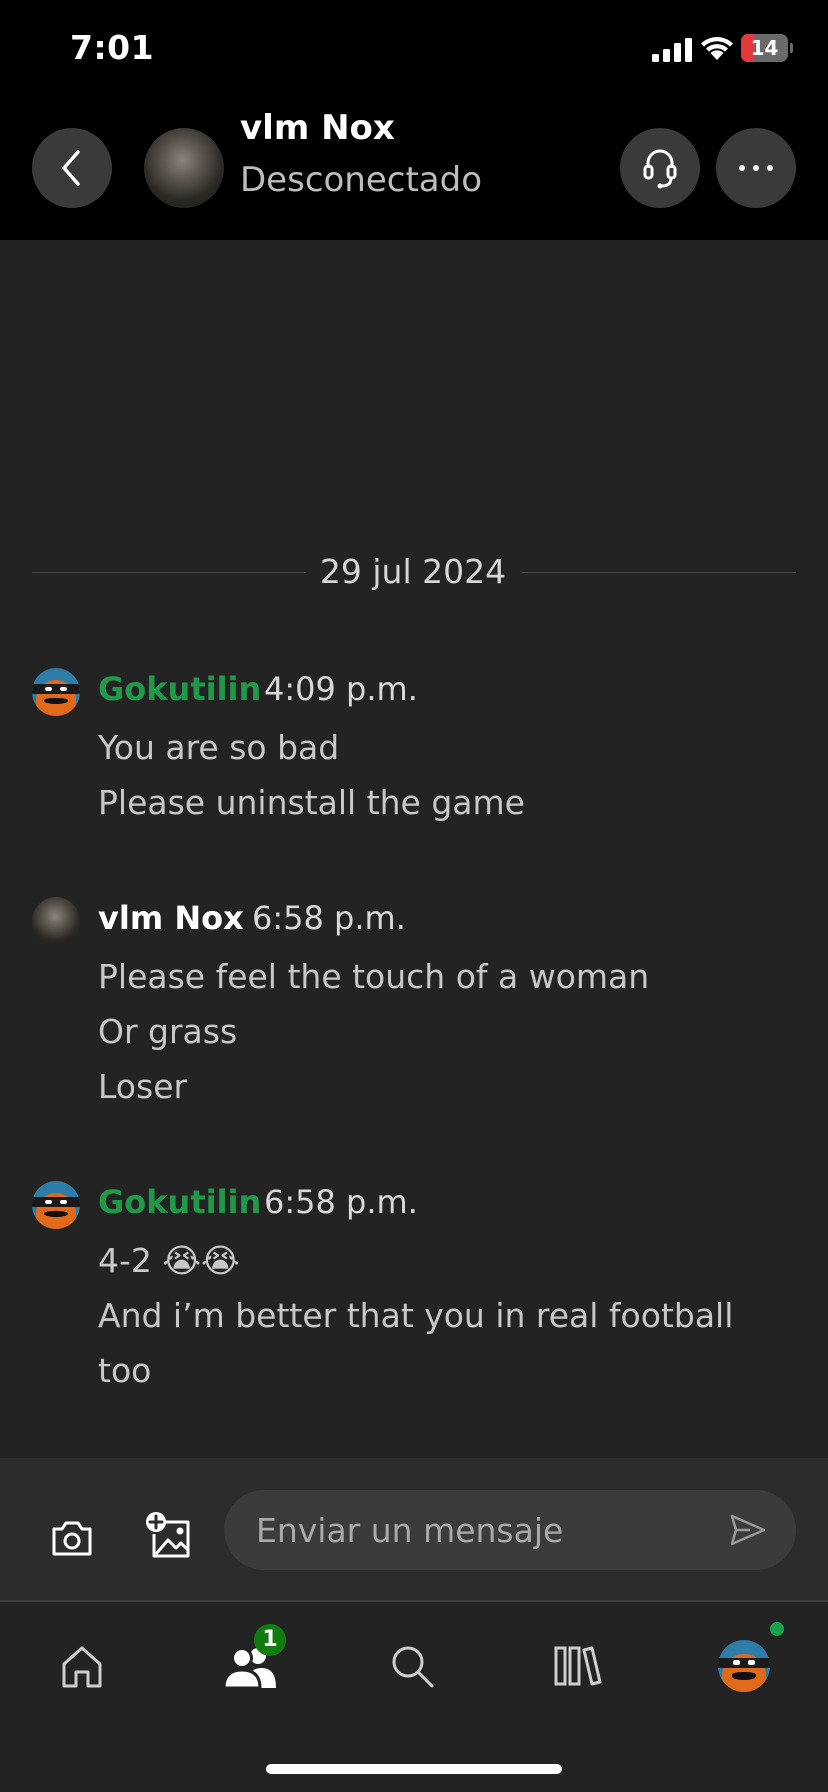  What do you see at coordinates (168, 1031) in the screenshot?
I see `message-text: Or grass` at bounding box center [168, 1031].